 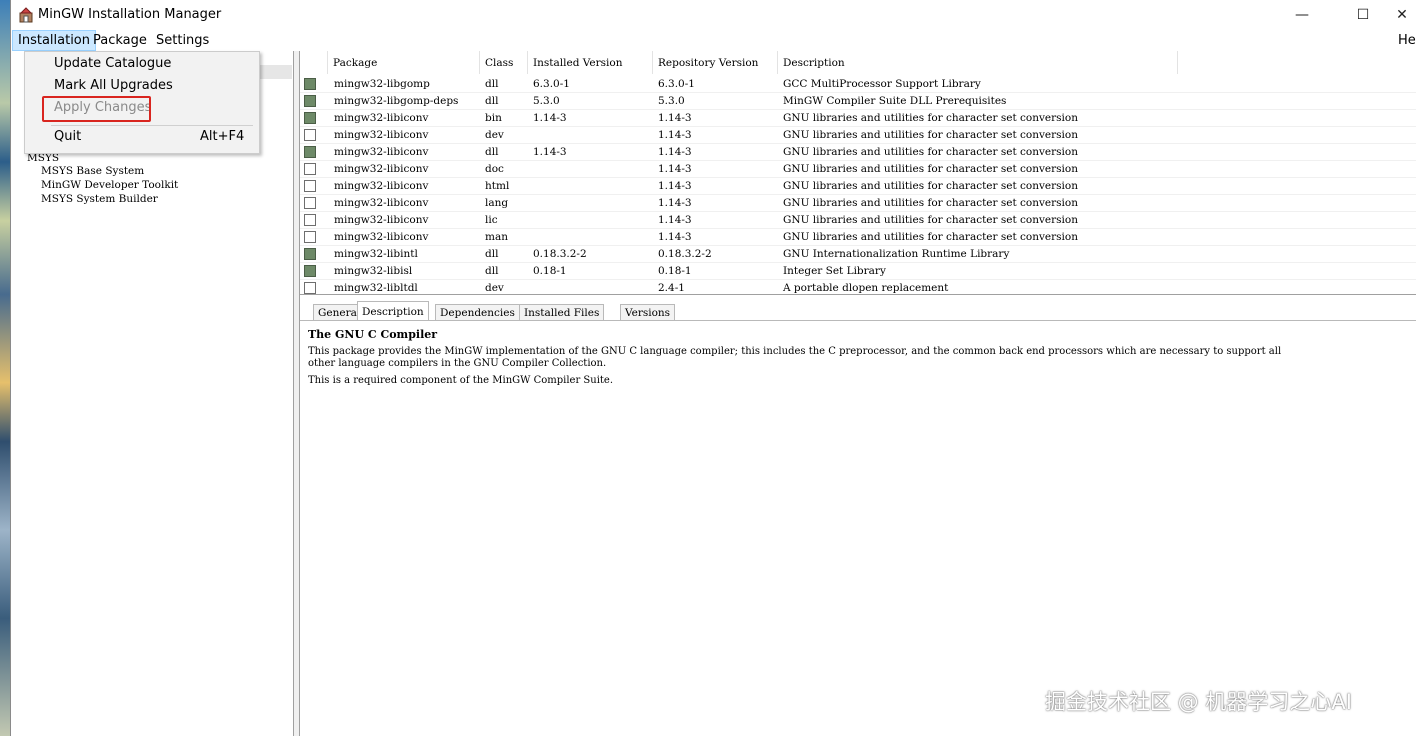 What do you see at coordinates (182, 40) in the screenshot?
I see `menu-settings: Settings` at bounding box center [182, 40].